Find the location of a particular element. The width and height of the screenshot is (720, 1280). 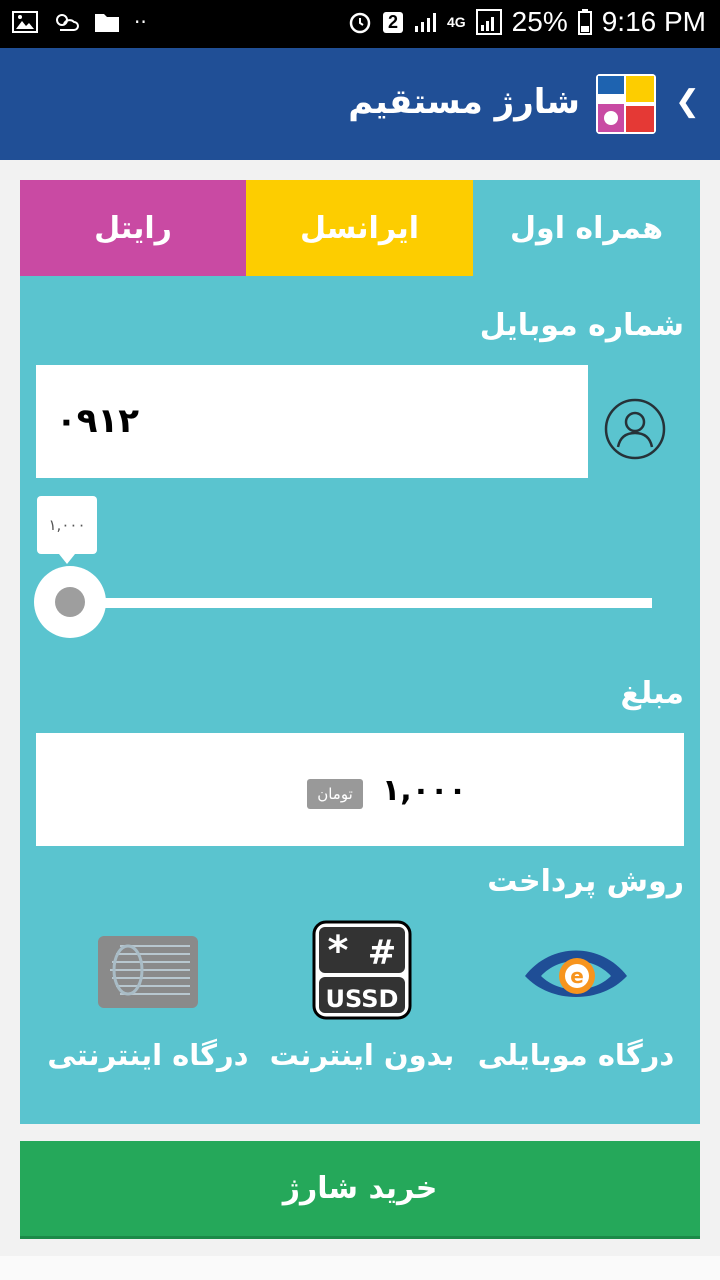

gallery-icon is located at coordinates (25, 22).